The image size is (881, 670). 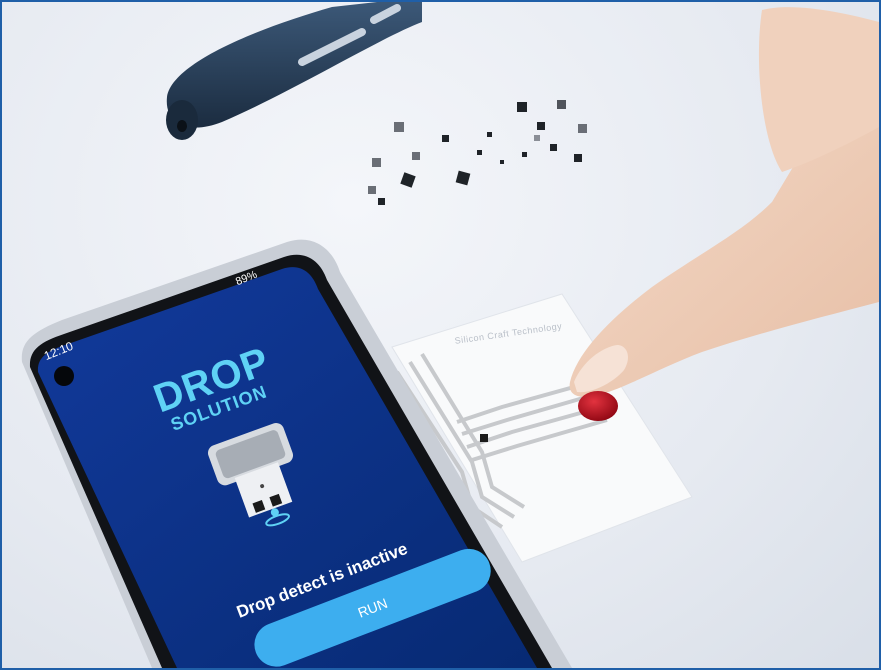 I want to click on blood-drop, so click(x=598, y=406).